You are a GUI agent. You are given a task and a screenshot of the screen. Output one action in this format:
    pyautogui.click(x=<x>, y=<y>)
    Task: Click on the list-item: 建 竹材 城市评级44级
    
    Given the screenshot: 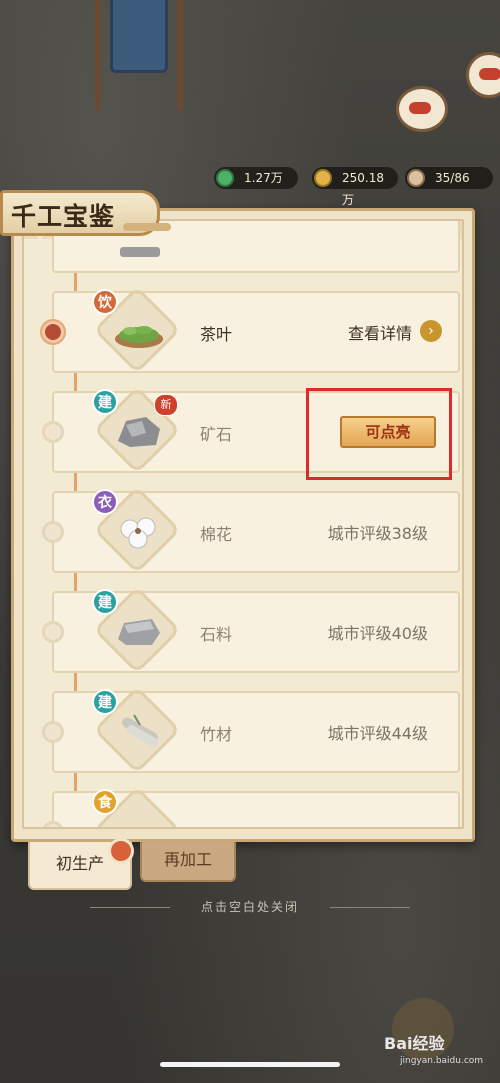 What is the action you would take?
    pyautogui.click(x=251, y=730)
    